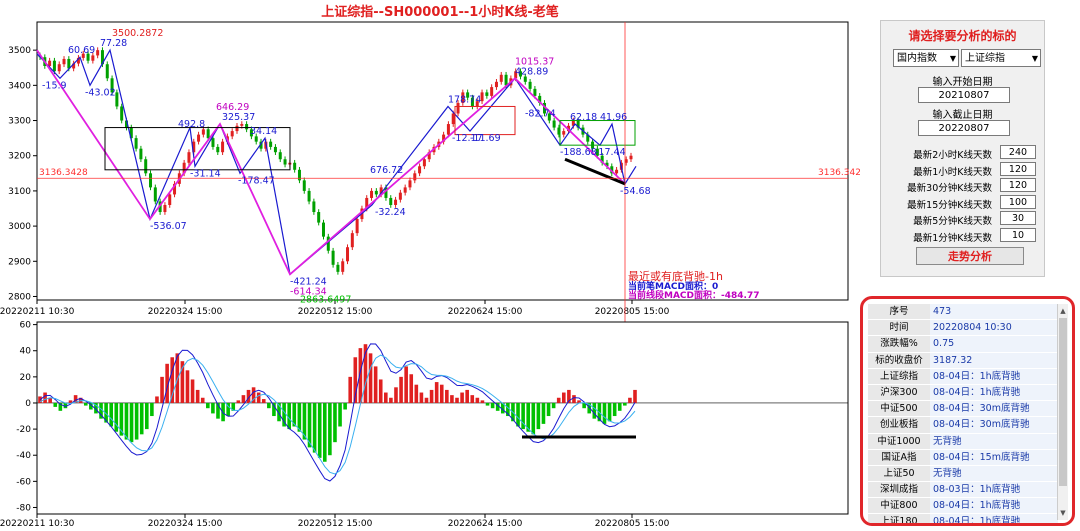 Image resolution: width=1080 pixels, height=531 pixels. What do you see at coordinates (962, 115) in the screenshot?
I see `end-date-label: 输入截止日期` at bounding box center [962, 115].